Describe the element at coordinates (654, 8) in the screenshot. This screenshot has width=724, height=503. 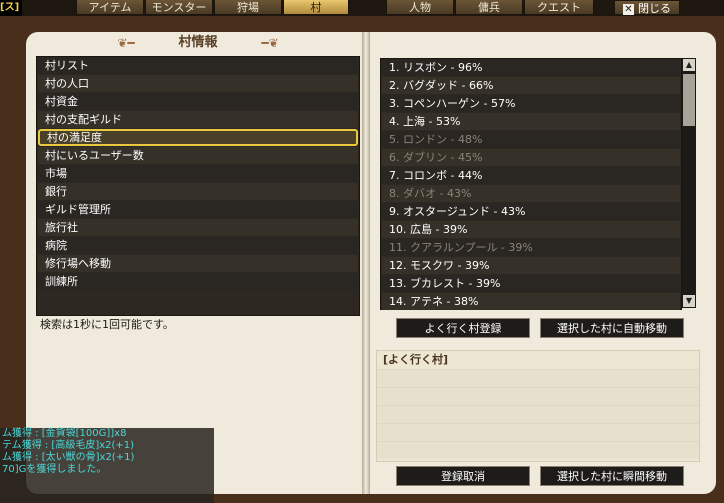
I see `close-label: 閉じる` at that location.